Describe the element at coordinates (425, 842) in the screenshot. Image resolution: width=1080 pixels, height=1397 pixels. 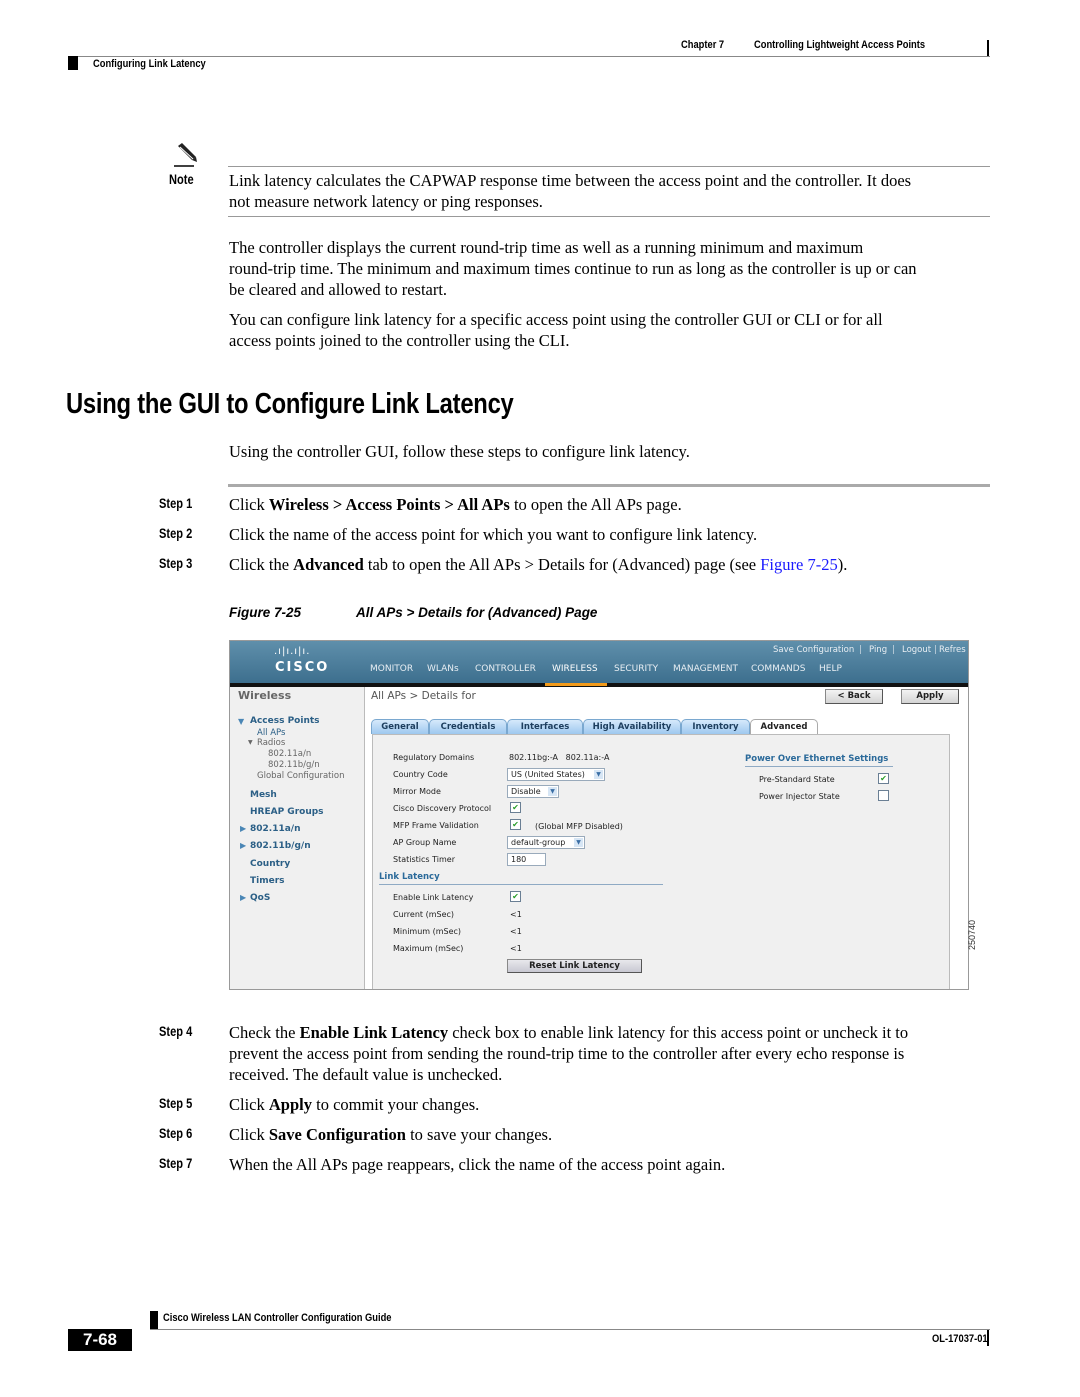
I see `field-label-ap-group: AP Group Name` at that location.